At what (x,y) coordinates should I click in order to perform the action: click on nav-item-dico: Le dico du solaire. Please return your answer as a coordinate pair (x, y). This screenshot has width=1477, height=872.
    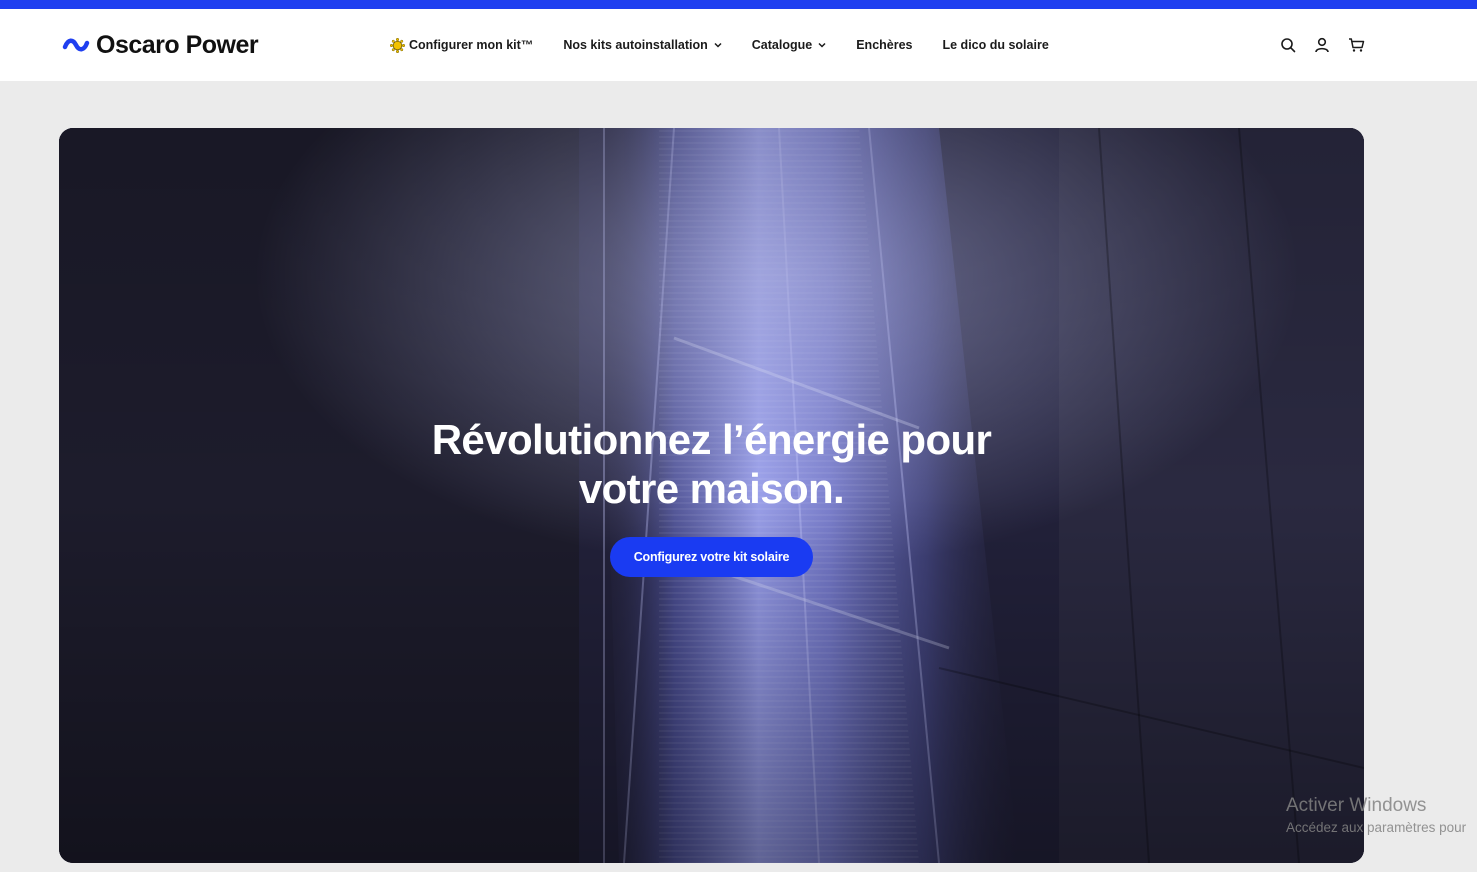
    Looking at the image, I should click on (996, 45).